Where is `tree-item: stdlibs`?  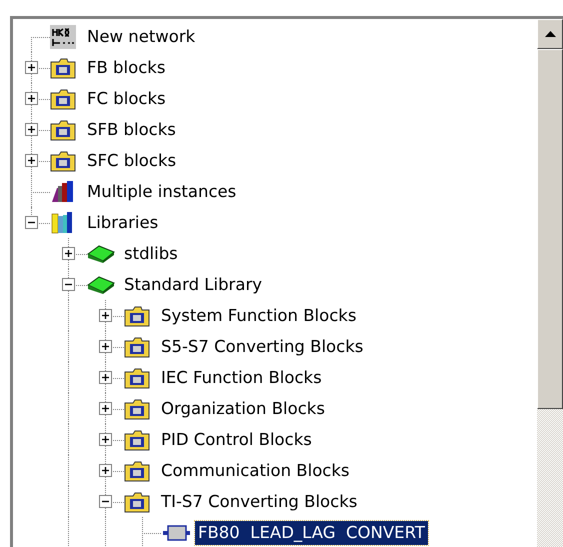 tree-item: stdlibs is located at coordinates (151, 254).